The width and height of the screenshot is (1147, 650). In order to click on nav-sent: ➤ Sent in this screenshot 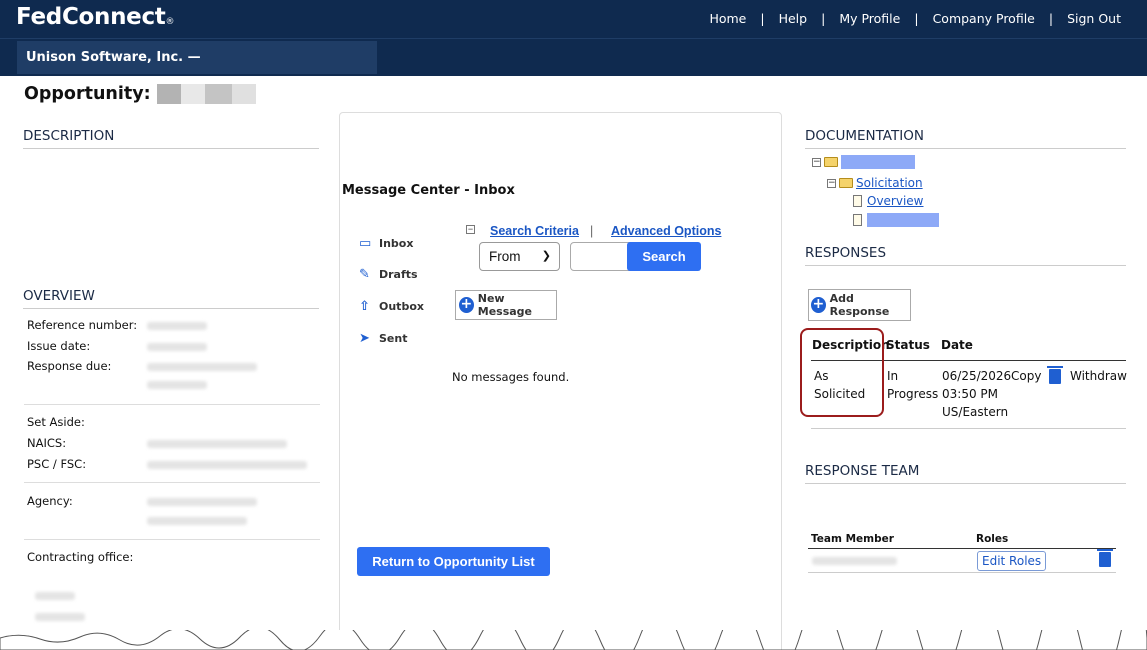, I will do `click(383, 338)`.